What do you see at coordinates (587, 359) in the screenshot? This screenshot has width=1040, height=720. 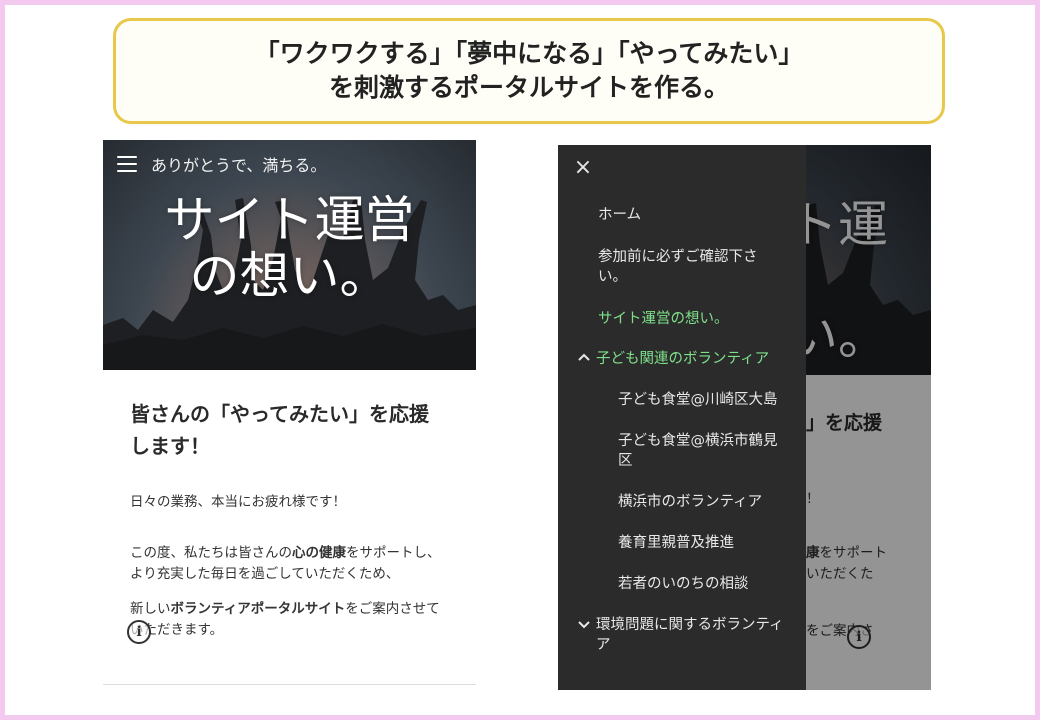 I see `chevron-up-icon` at bounding box center [587, 359].